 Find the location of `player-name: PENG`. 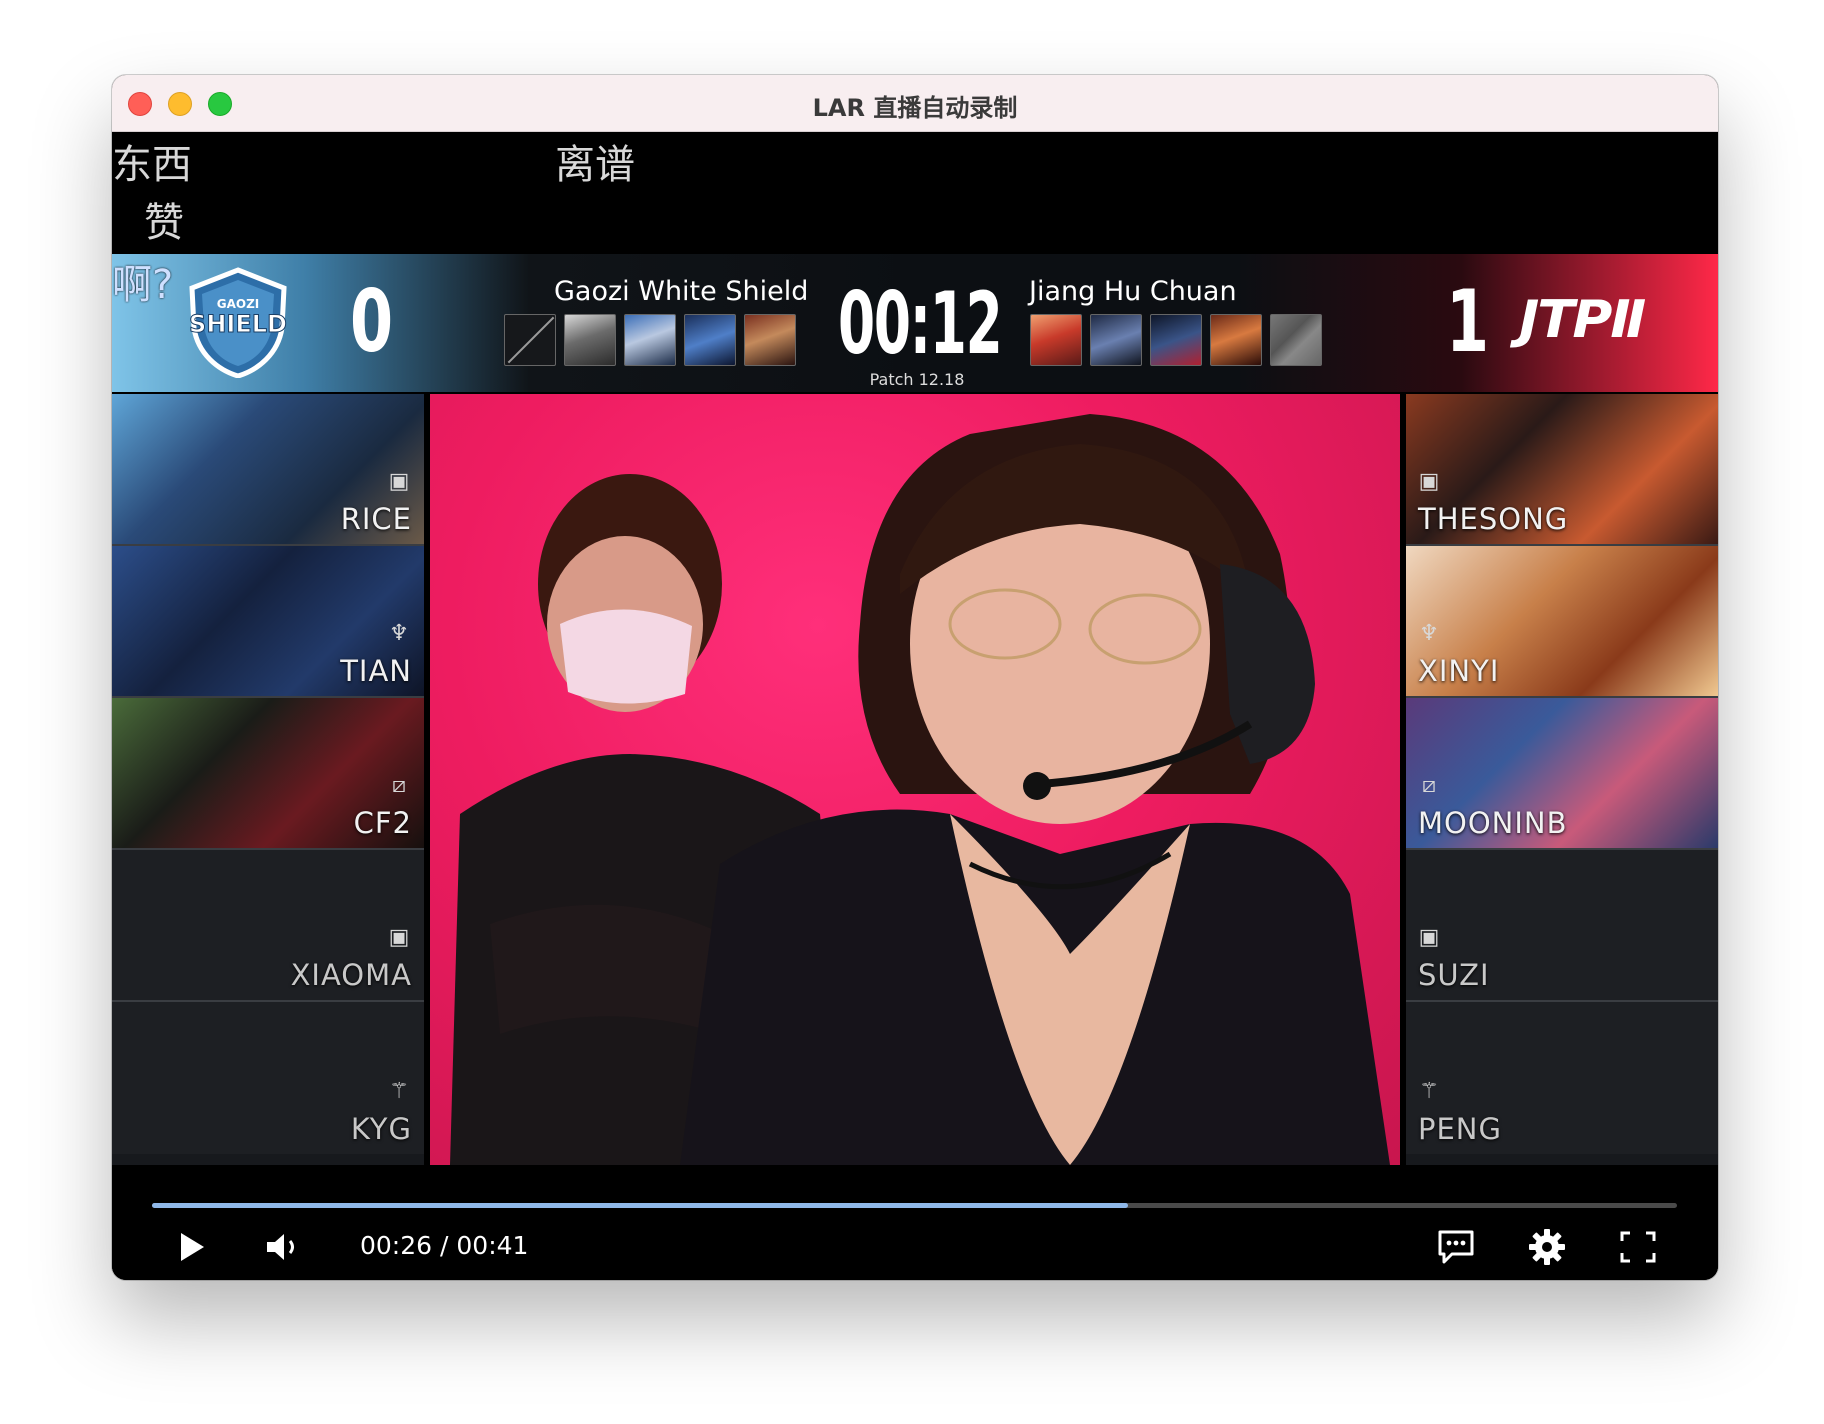

player-name: PENG is located at coordinates (1460, 1129).